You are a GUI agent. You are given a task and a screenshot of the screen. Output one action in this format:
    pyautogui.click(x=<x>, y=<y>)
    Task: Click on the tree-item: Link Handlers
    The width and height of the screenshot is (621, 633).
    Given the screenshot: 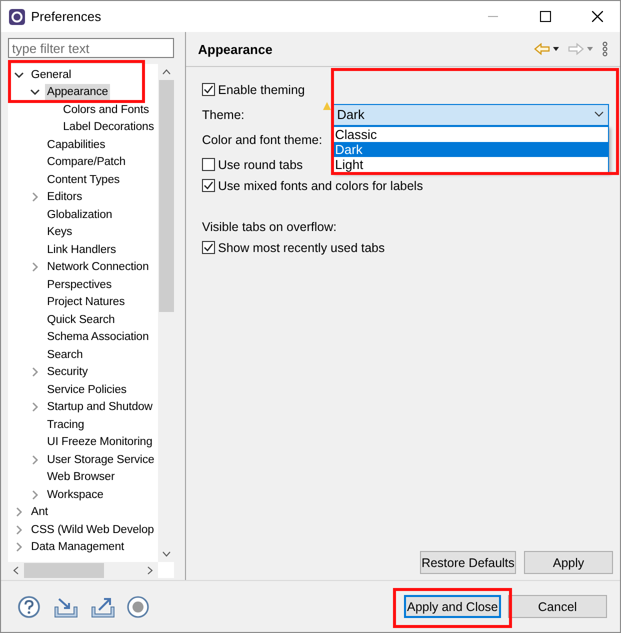 What is the action you would take?
    pyautogui.click(x=81, y=250)
    